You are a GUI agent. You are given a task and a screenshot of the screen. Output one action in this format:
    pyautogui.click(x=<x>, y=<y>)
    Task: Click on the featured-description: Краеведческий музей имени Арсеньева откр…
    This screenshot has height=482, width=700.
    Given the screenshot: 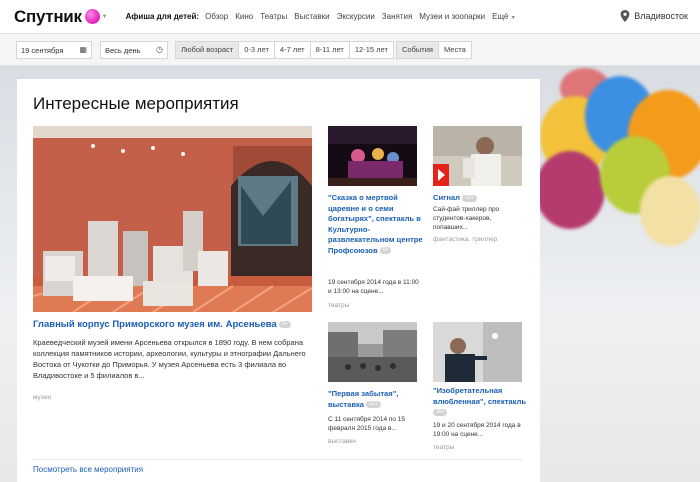 What is the action you would take?
    pyautogui.click(x=169, y=359)
    